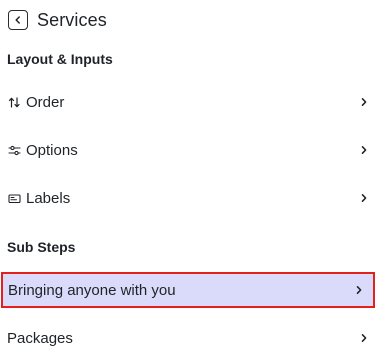 The width and height of the screenshot is (380, 363). I want to click on sliders-icon, so click(14, 150).